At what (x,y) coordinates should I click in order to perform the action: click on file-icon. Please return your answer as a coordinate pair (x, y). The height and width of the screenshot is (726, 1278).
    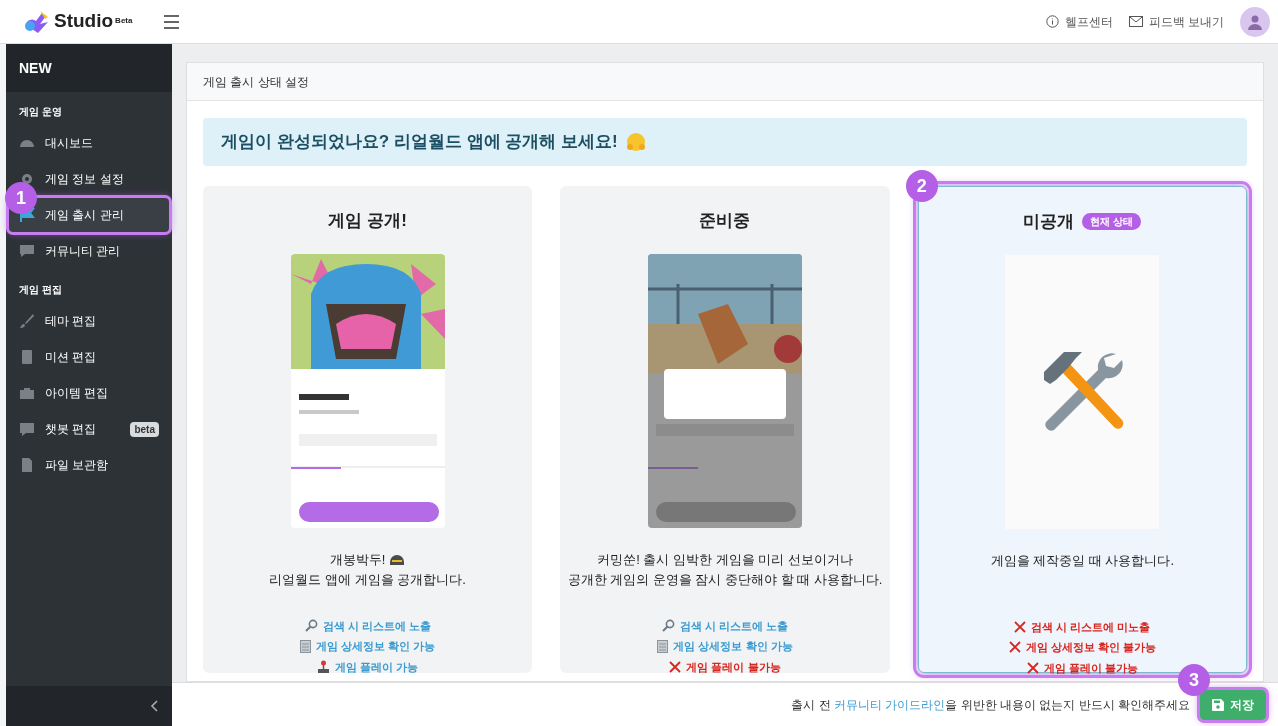
    Looking at the image, I should click on (27, 465).